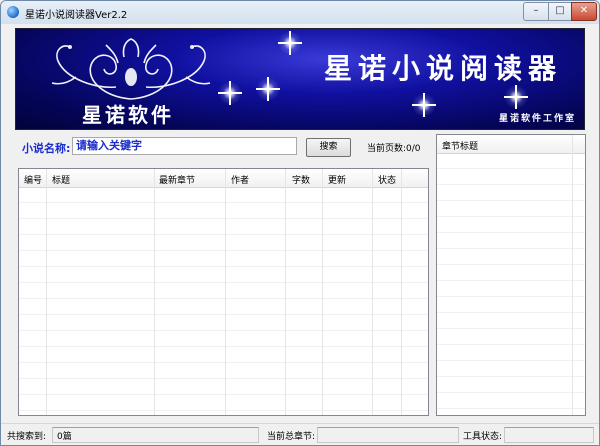 The image size is (600, 446). I want to click on status-bar: 共搜索到: 0篇 当前总章节: 工具状态:, so click(300, 434).